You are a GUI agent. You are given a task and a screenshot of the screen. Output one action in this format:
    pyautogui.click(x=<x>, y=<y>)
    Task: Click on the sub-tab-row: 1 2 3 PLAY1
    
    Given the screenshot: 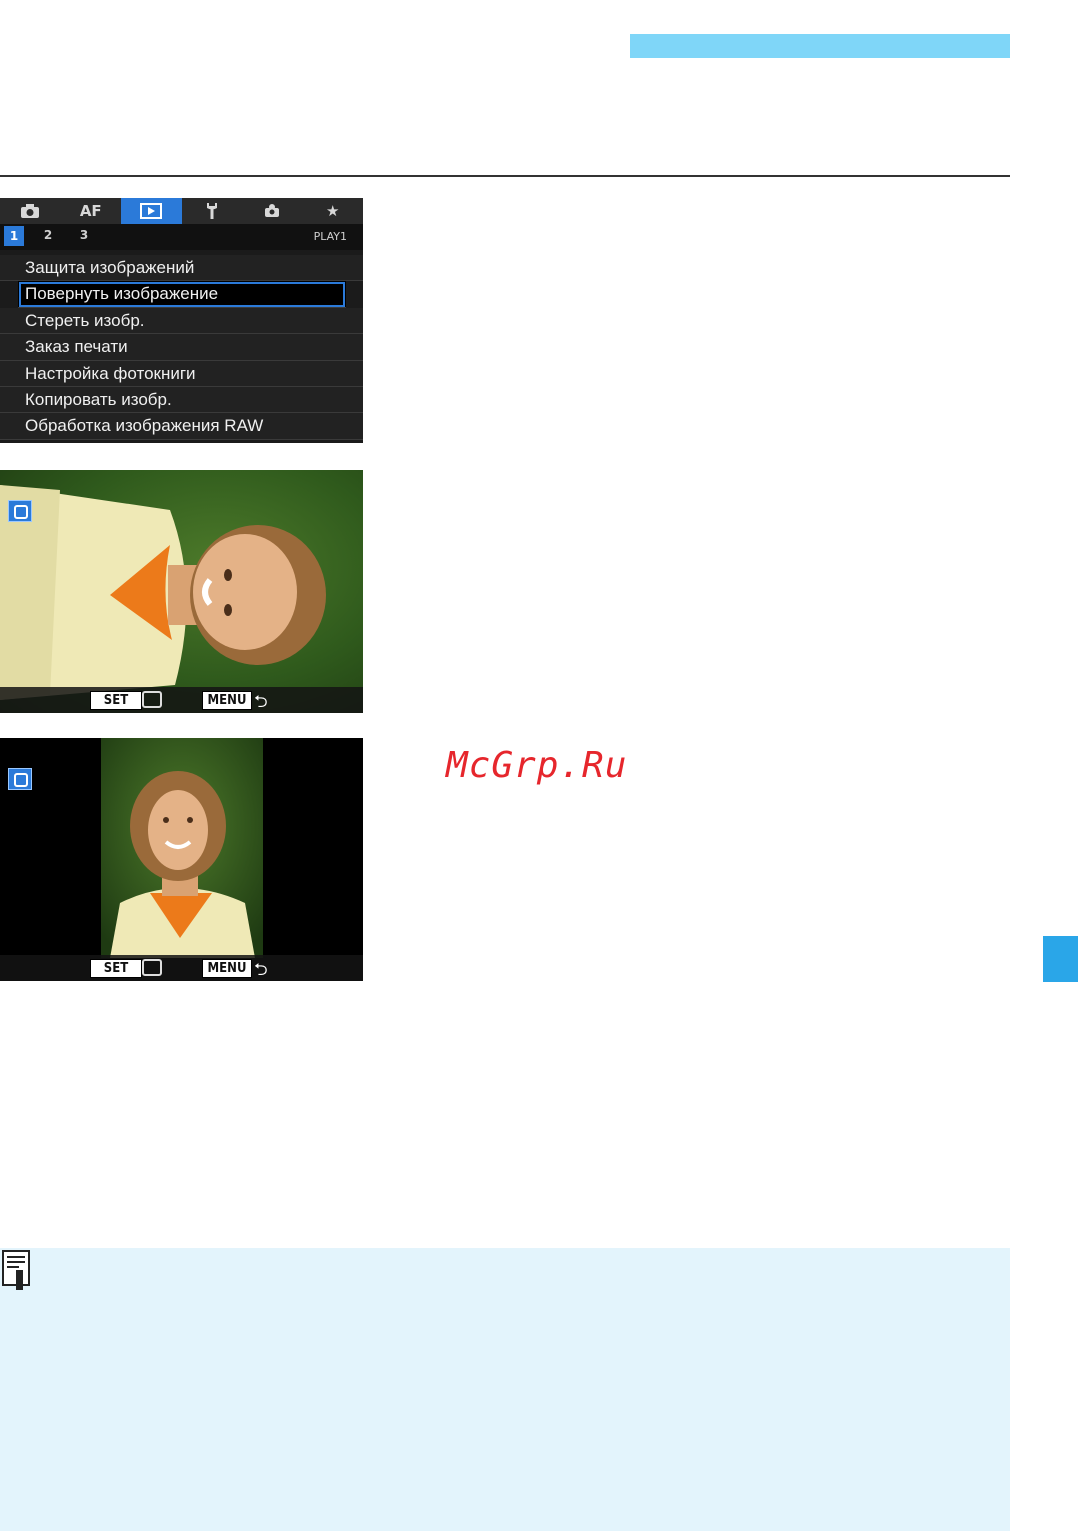 What is the action you would take?
    pyautogui.click(x=181, y=237)
    